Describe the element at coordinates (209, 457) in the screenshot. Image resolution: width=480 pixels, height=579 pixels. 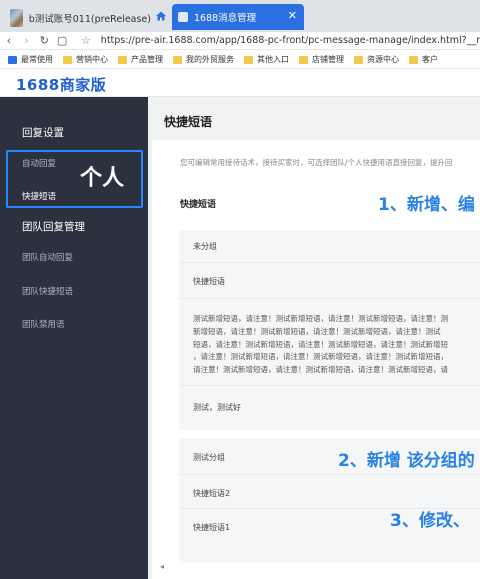
I see `group-name: 测试分组` at that location.